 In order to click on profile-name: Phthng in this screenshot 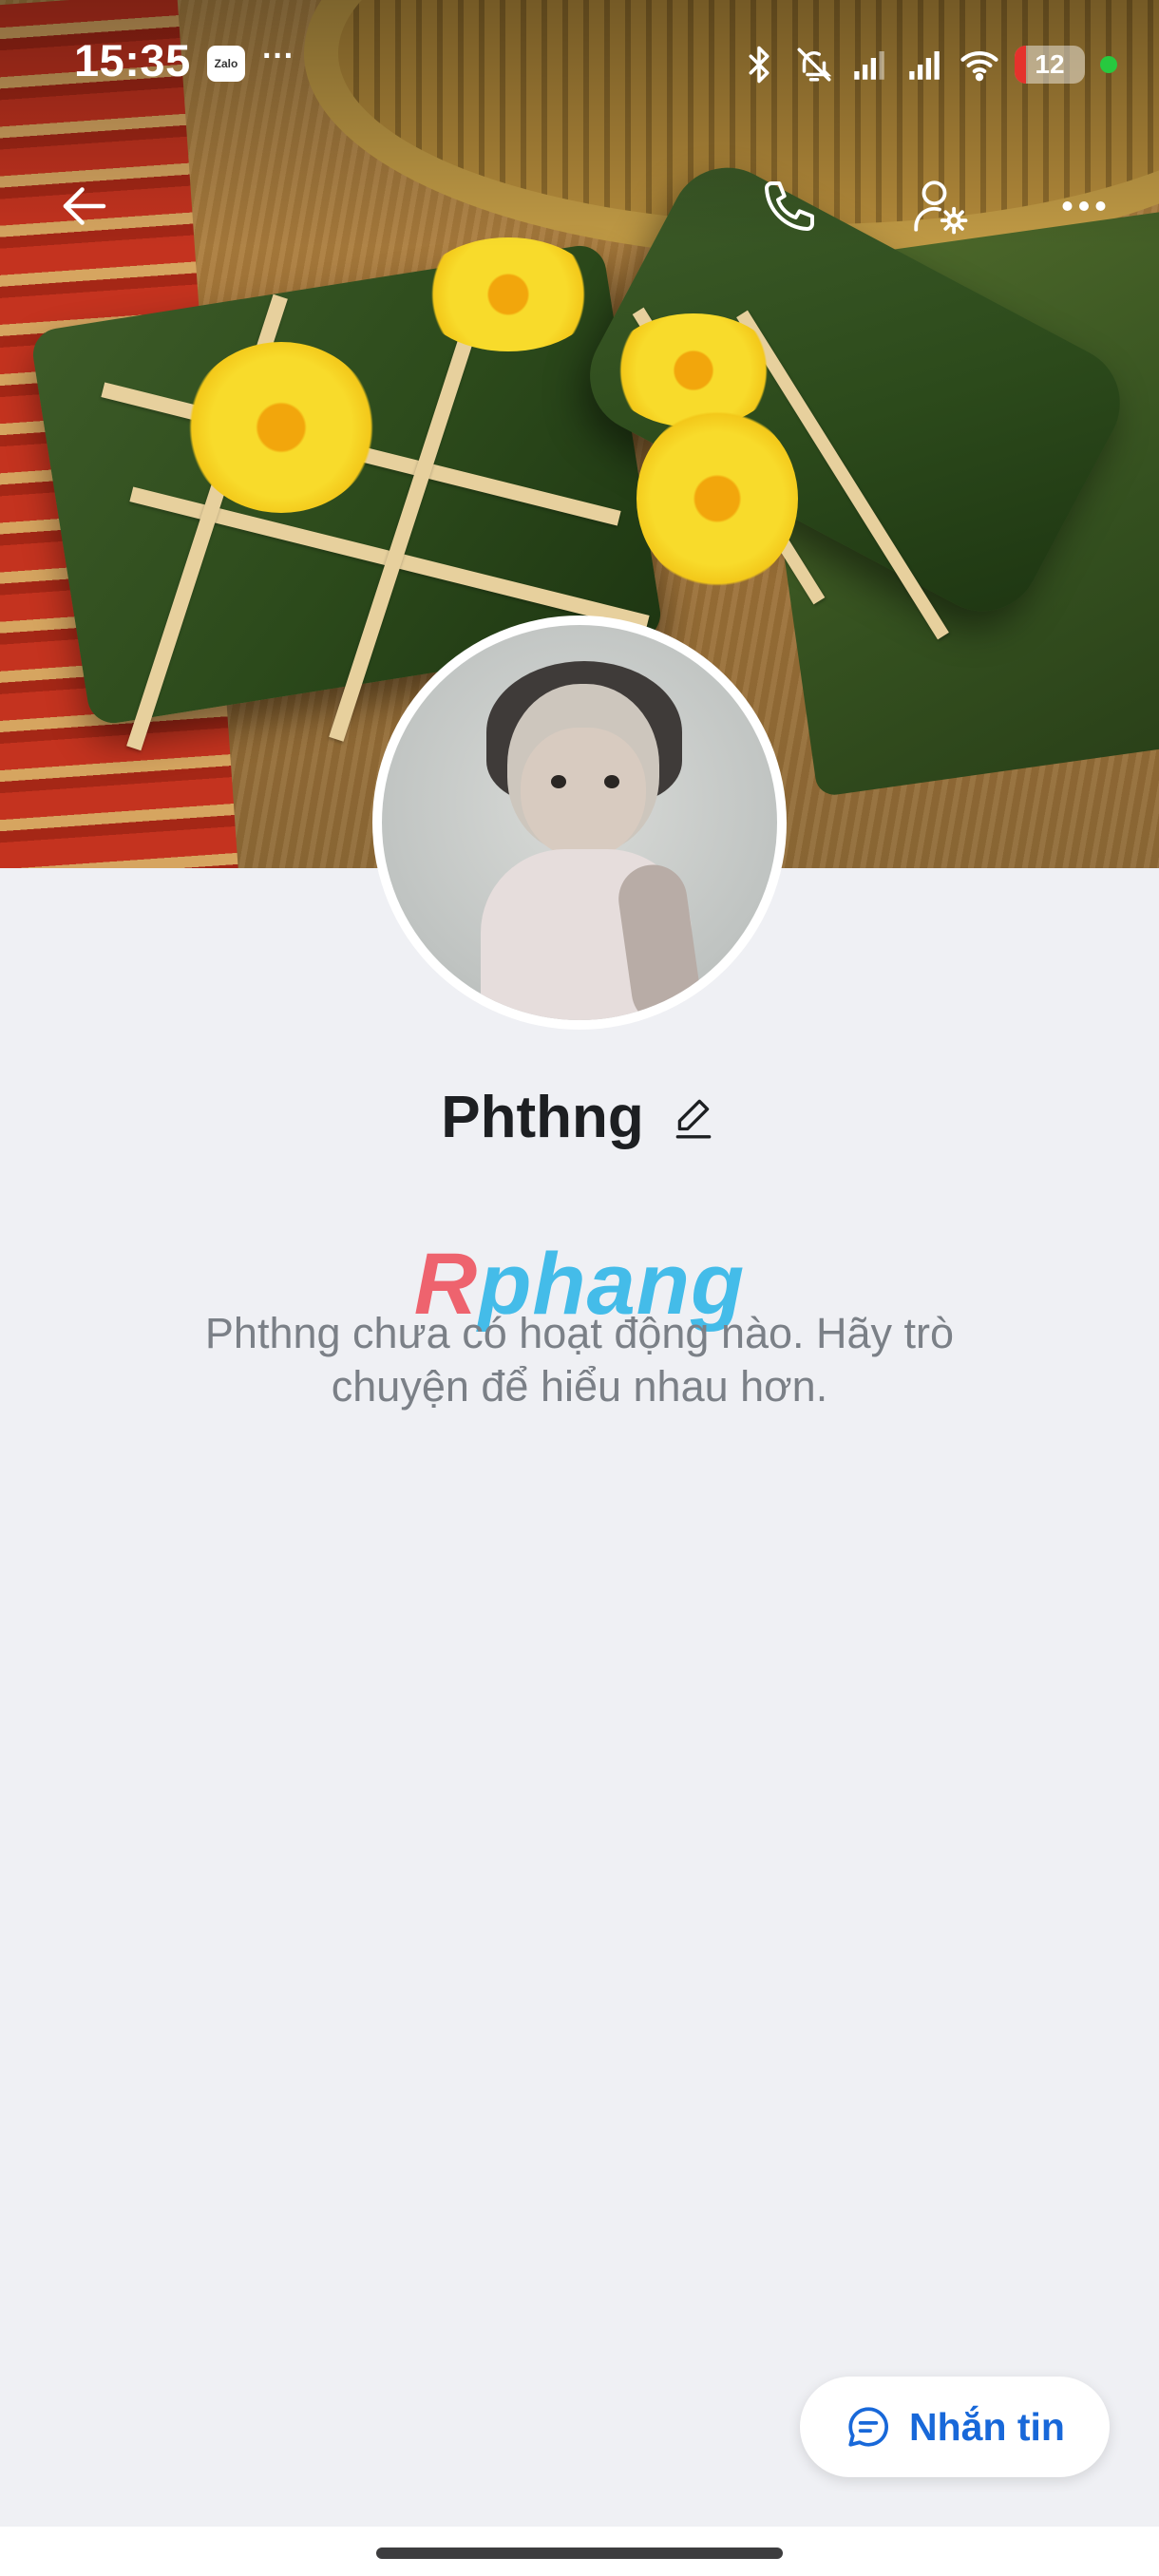, I will do `click(542, 1117)`.